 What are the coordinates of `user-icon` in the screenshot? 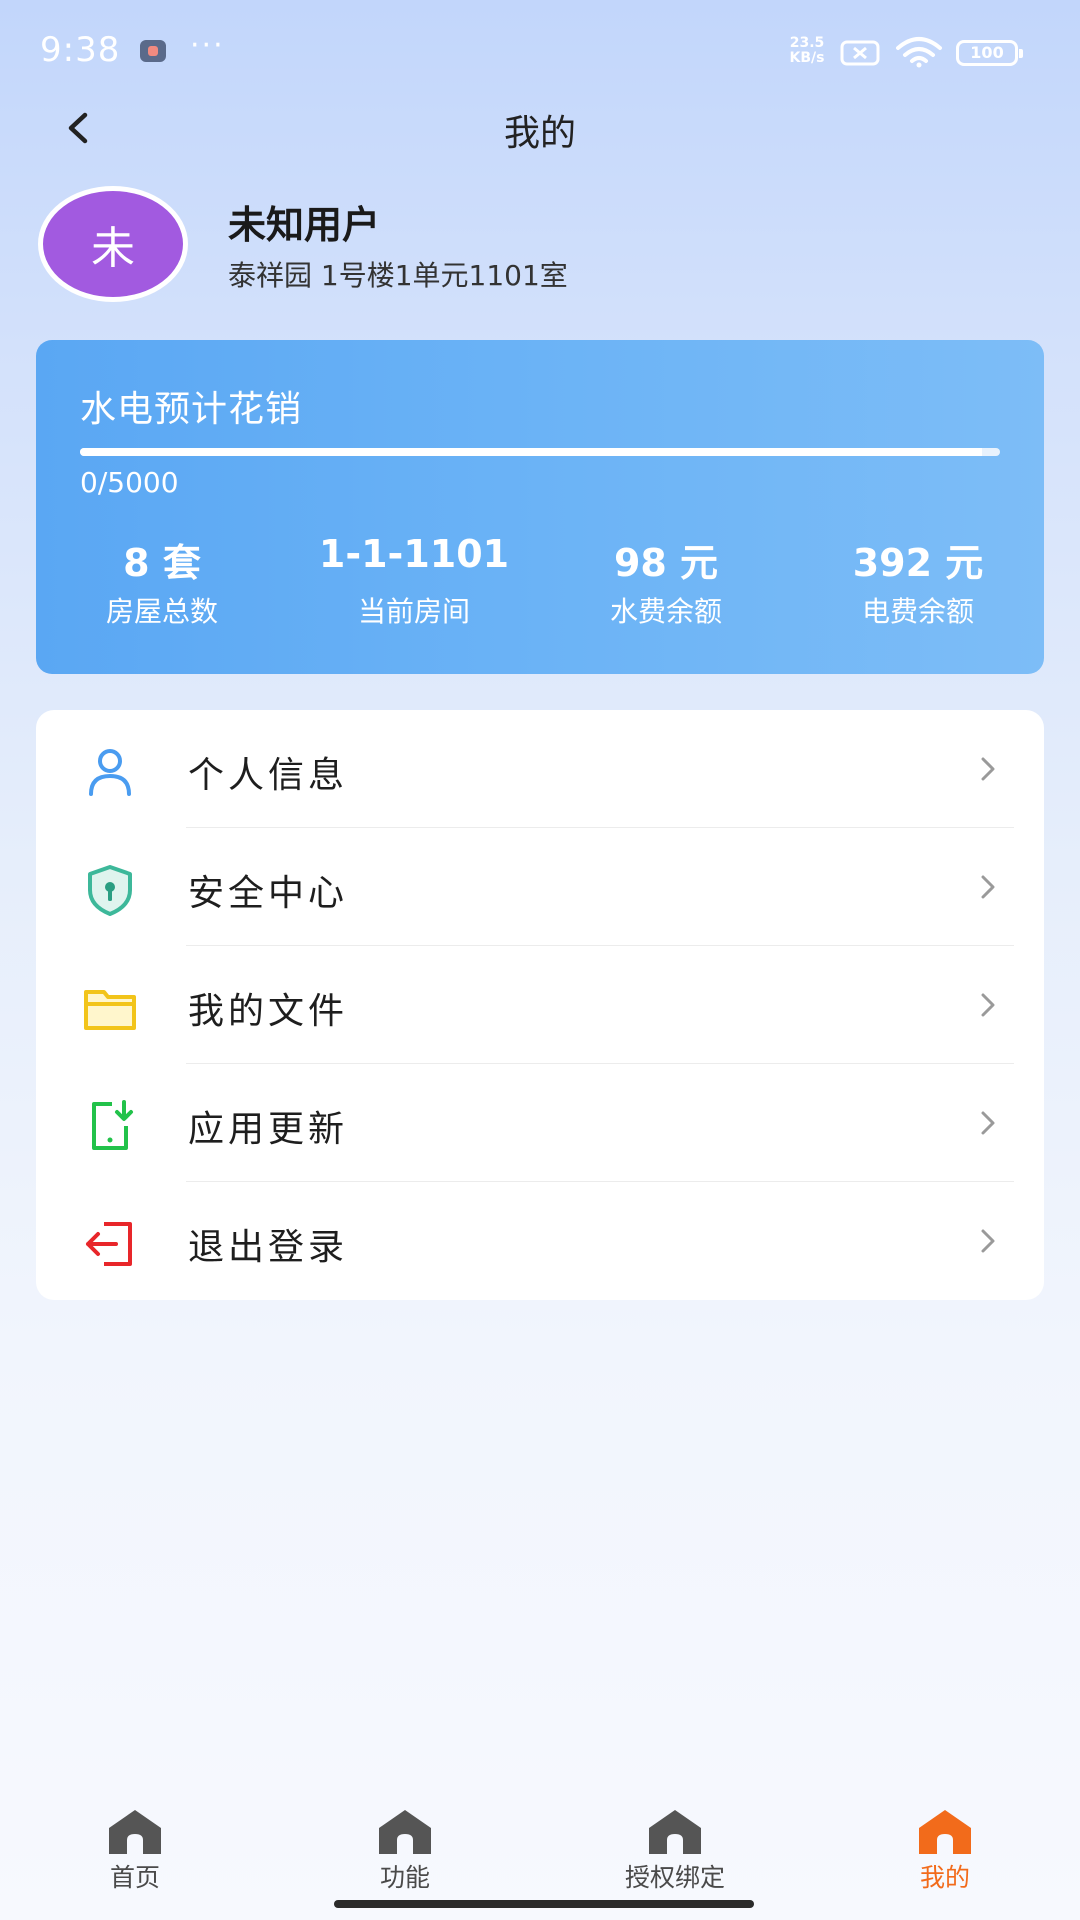 It's located at (110, 772).